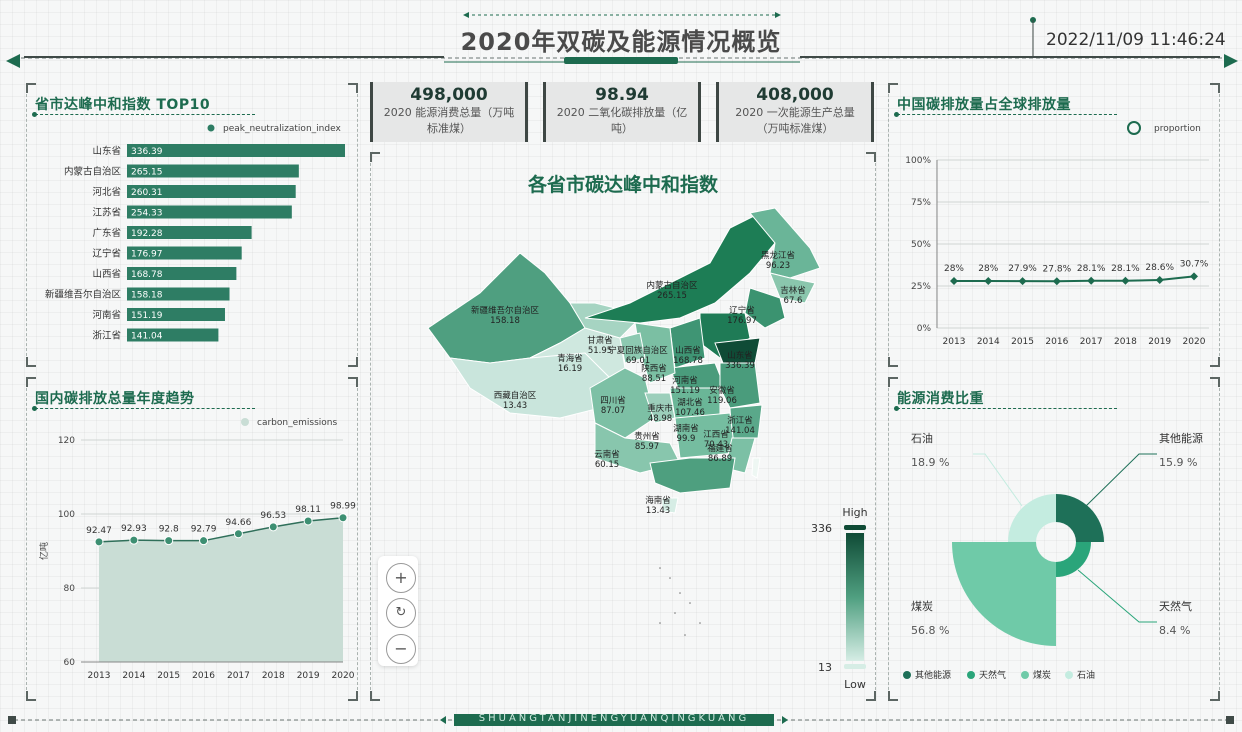 Image resolution: width=1242 pixels, height=732 pixels. What do you see at coordinates (66, 515) in the screenshot?
I see `emissions-ytick: 100` at bounding box center [66, 515].